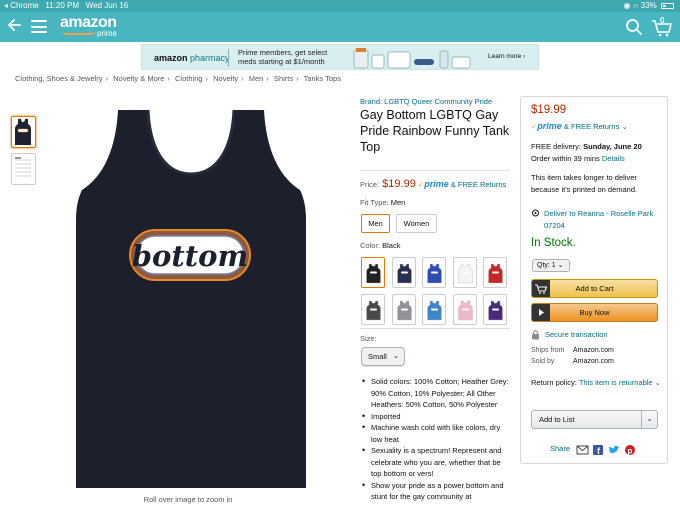  Describe the element at coordinates (59, 78) in the screenshot. I see `breadcrumb-item: Clothing, Shoes & Jewelry` at that location.